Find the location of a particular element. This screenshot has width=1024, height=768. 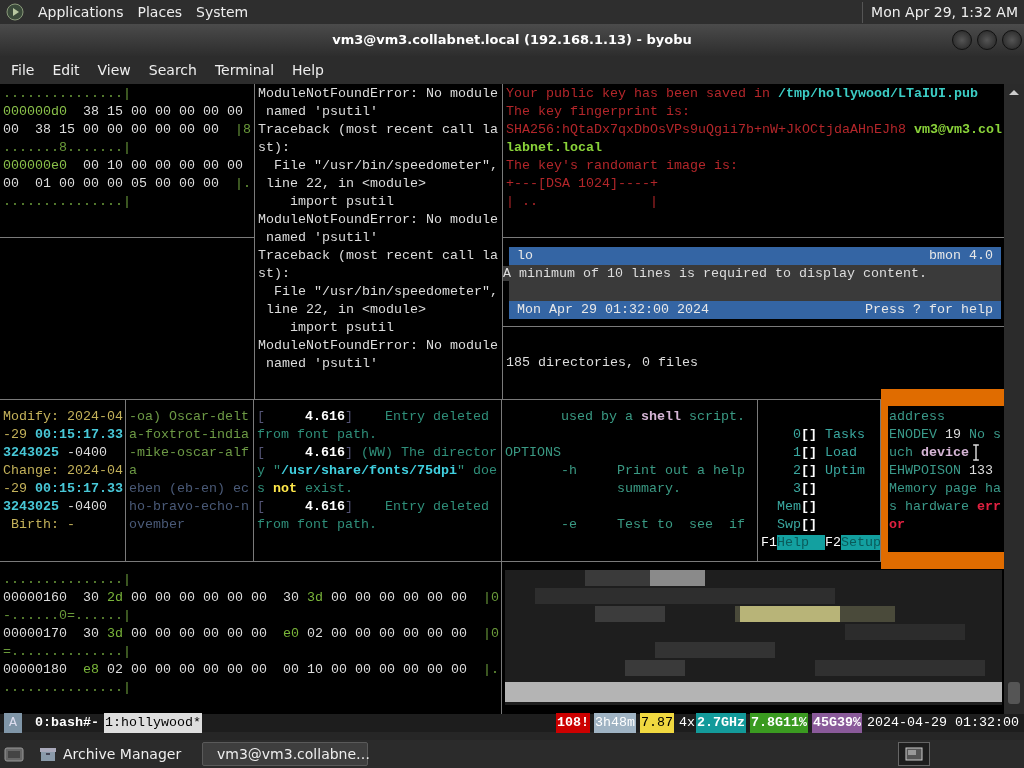

window-title: vm3@vm3.collabnet.local (192.168.1.13) - byobu is located at coordinates (512, 40).